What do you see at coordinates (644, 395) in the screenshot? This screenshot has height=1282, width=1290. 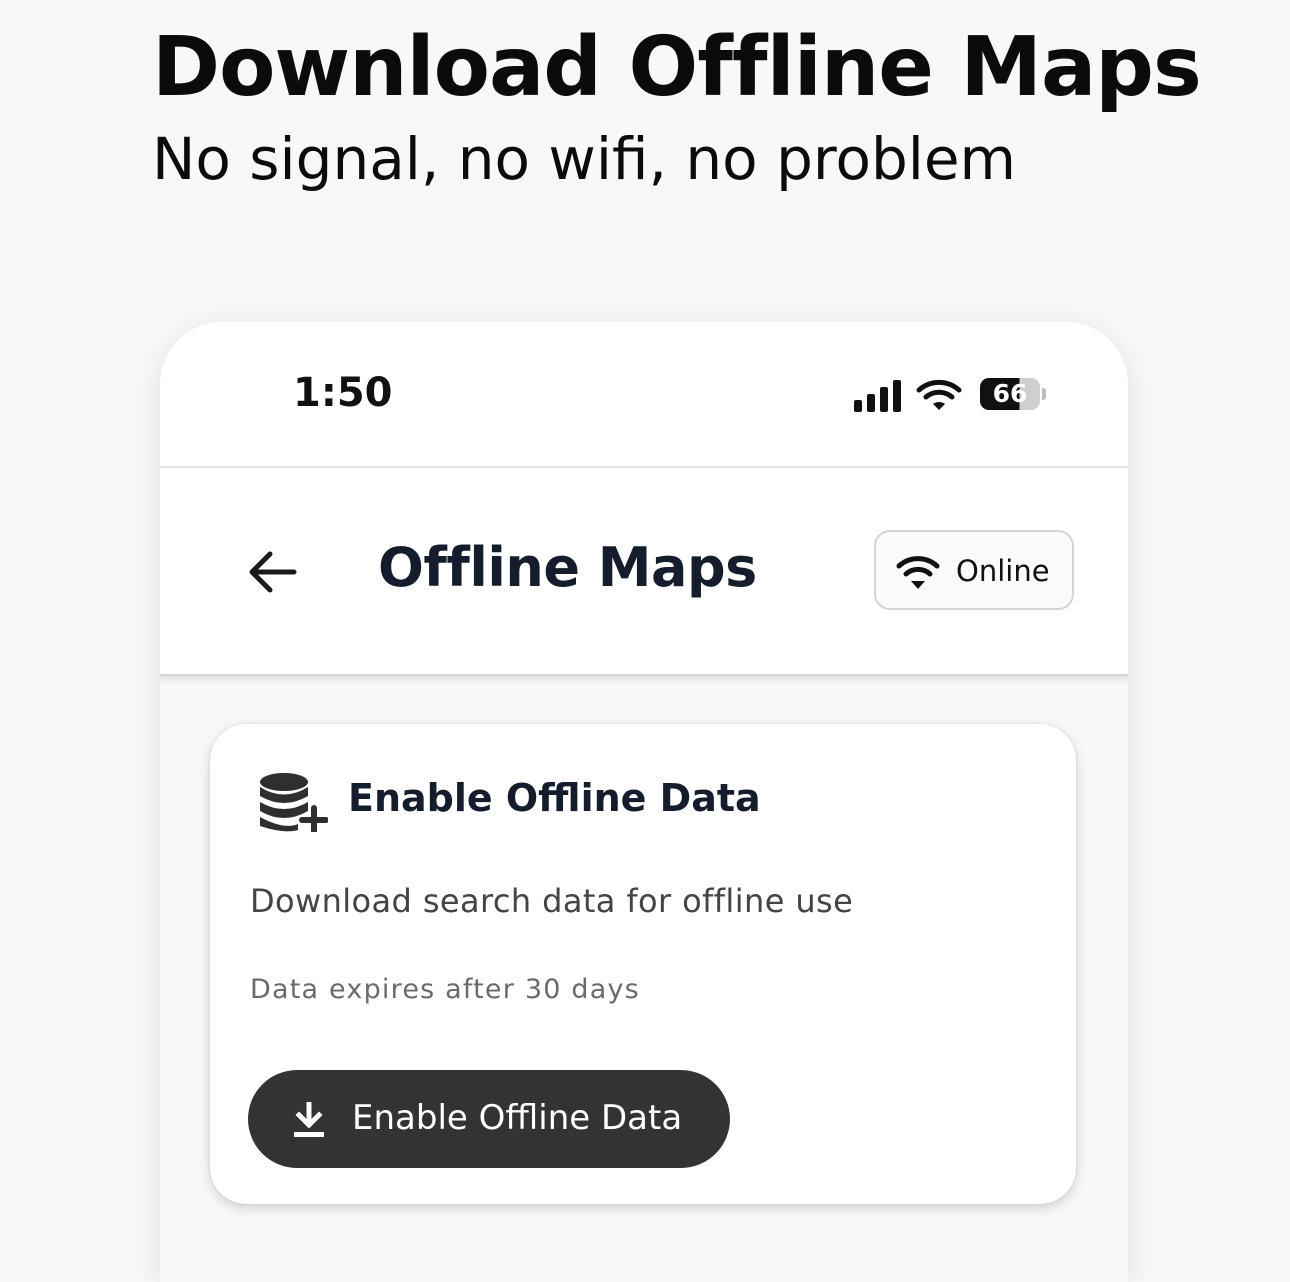 I see `status-bar: 1:50 66` at bounding box center [644, 395].